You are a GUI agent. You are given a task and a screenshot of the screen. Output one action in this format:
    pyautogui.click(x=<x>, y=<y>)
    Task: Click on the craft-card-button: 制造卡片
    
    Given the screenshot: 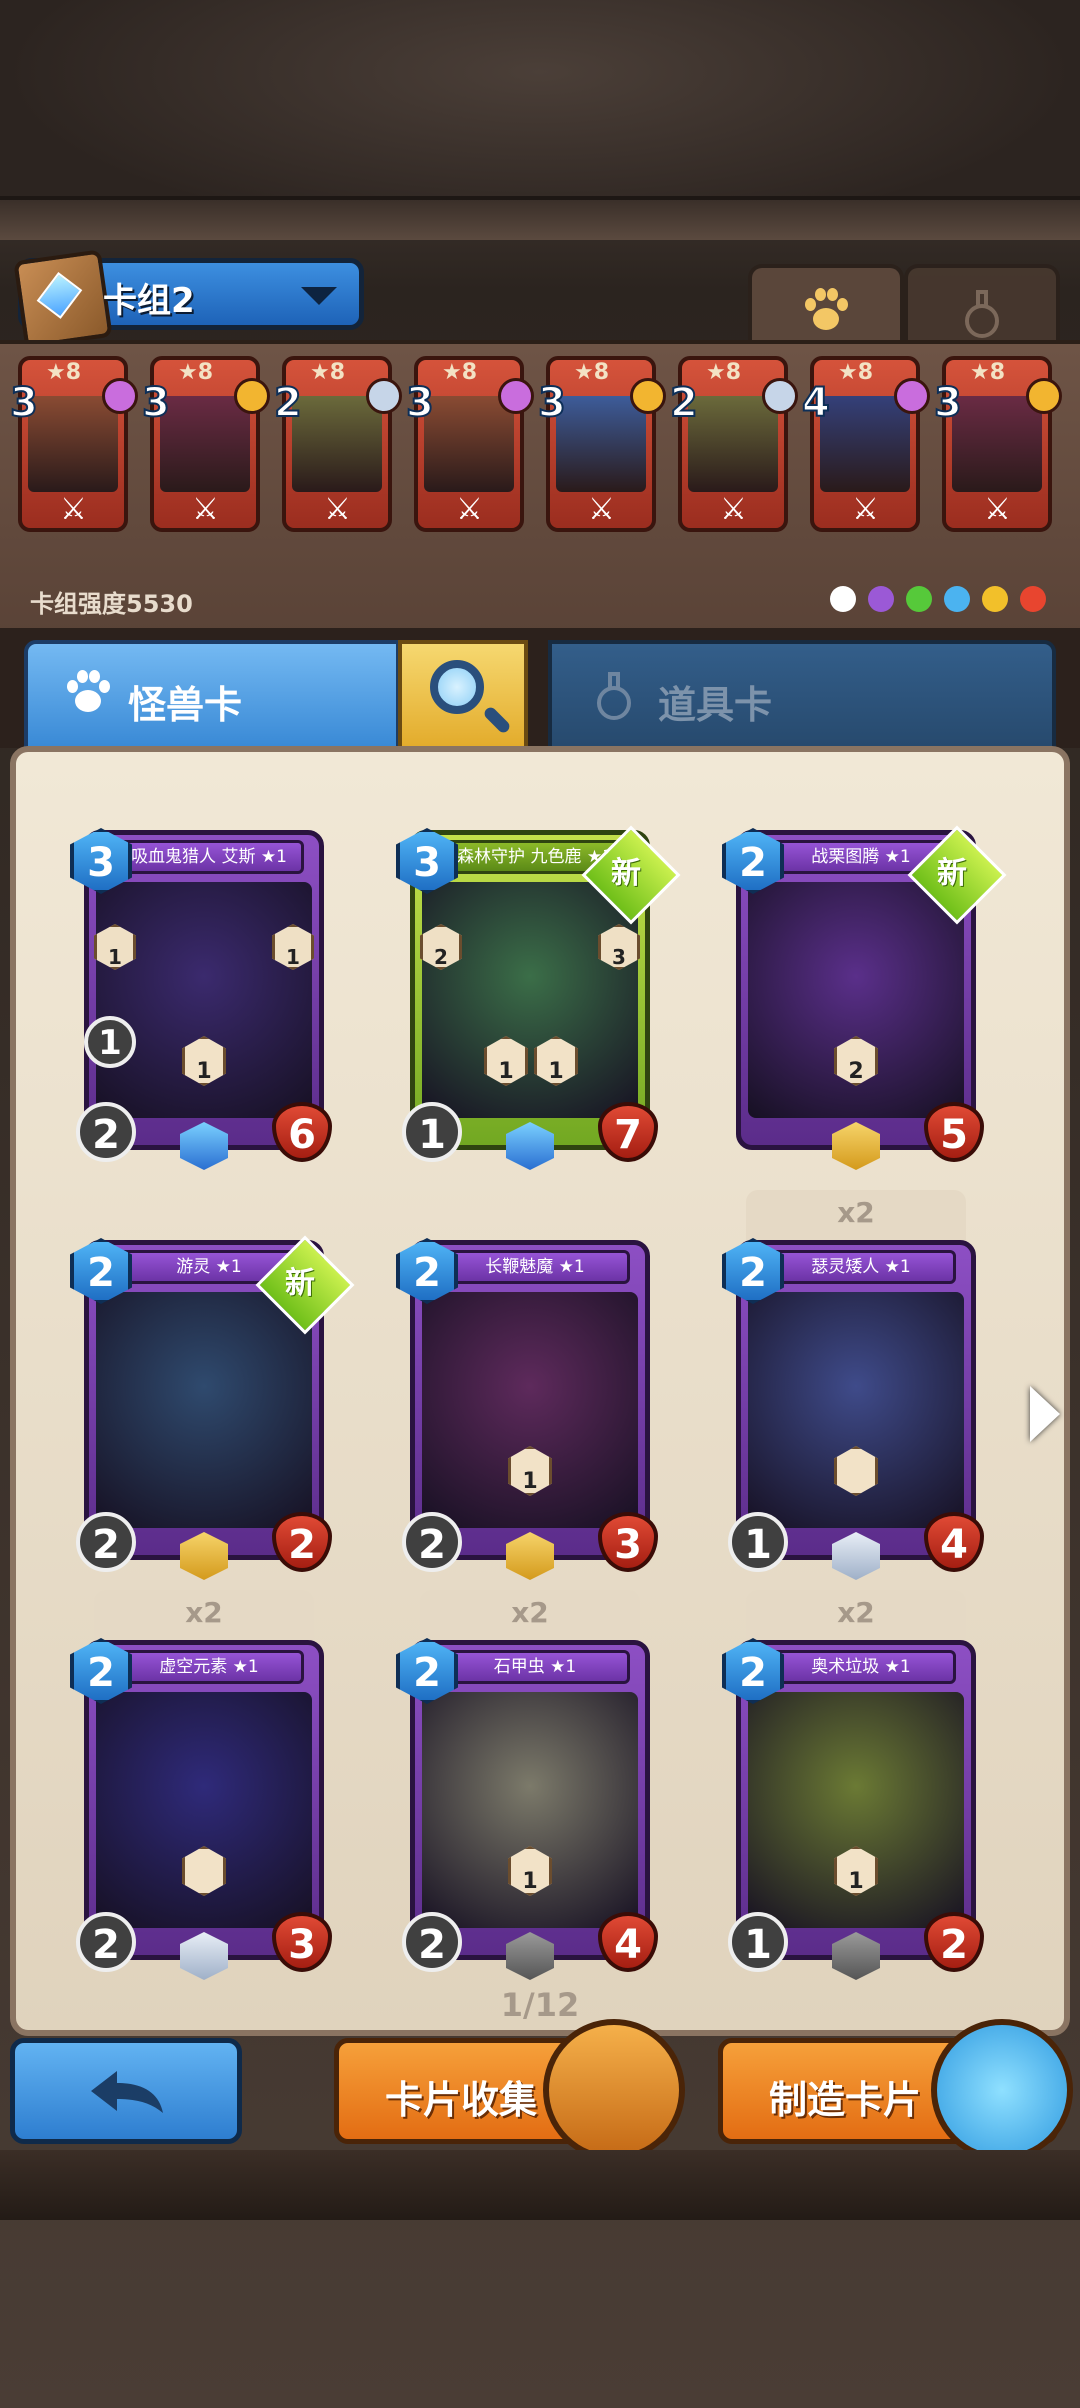 What is the action you would take?
    pyautogui.click(x=895, y=2090)
    